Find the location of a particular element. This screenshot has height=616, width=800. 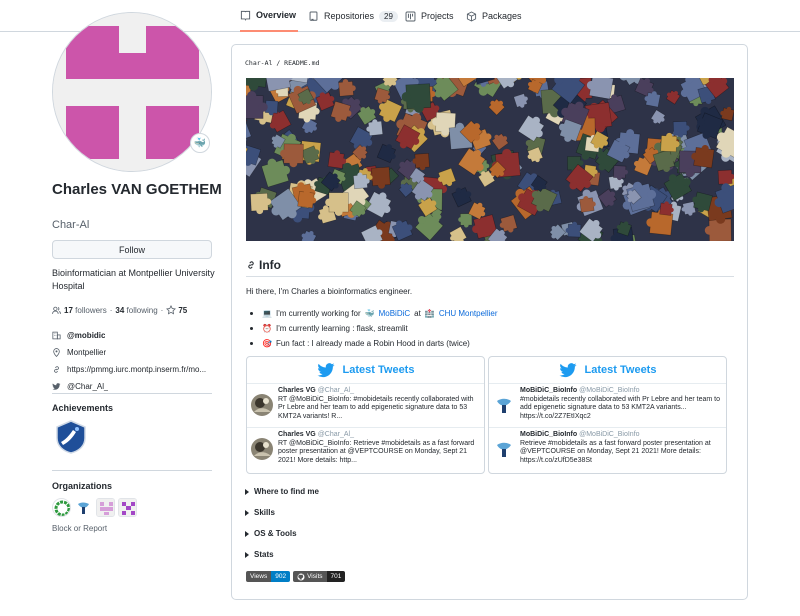

followers-link: 17 followers is located at coordinates (85, 310).